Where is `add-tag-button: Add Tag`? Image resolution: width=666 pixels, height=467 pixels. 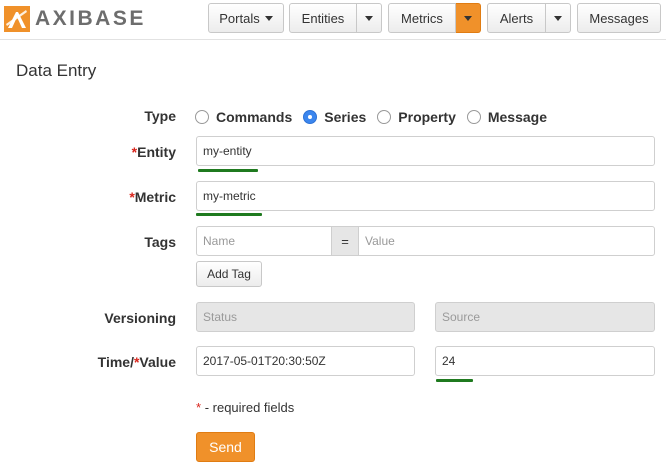 add-tag-button: Add Tag is located at coordinates (229, 274).